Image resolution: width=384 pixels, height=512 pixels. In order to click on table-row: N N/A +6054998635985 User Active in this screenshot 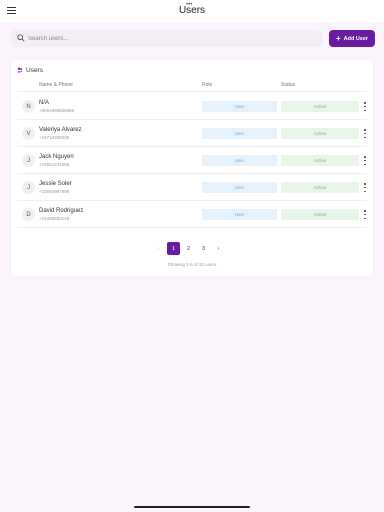, I will do `click(192, 106)`.